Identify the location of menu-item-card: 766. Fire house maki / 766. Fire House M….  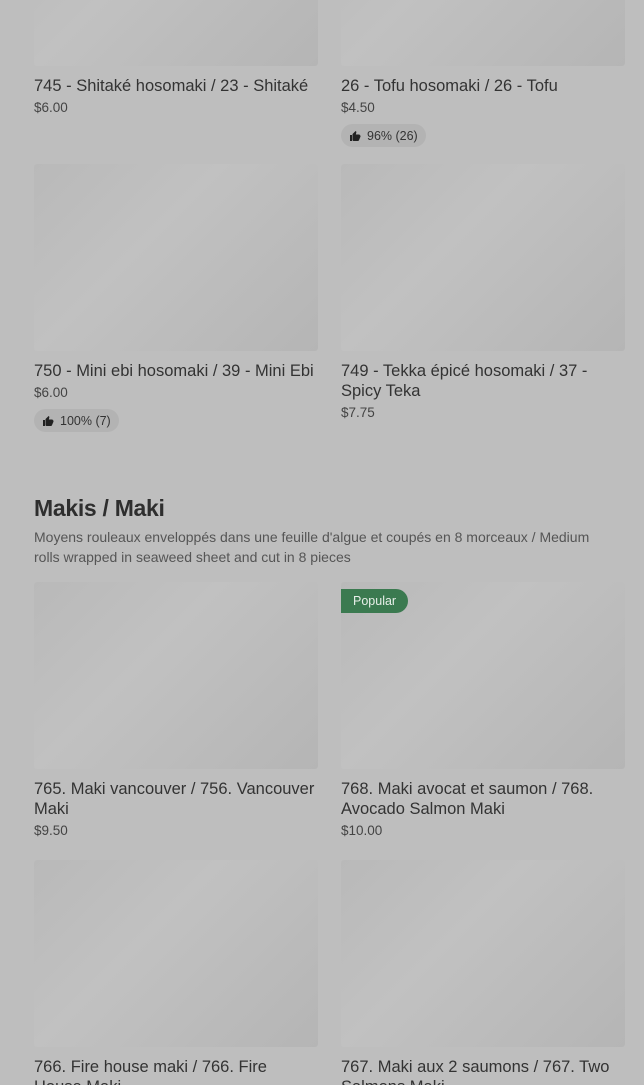
(176, 972).